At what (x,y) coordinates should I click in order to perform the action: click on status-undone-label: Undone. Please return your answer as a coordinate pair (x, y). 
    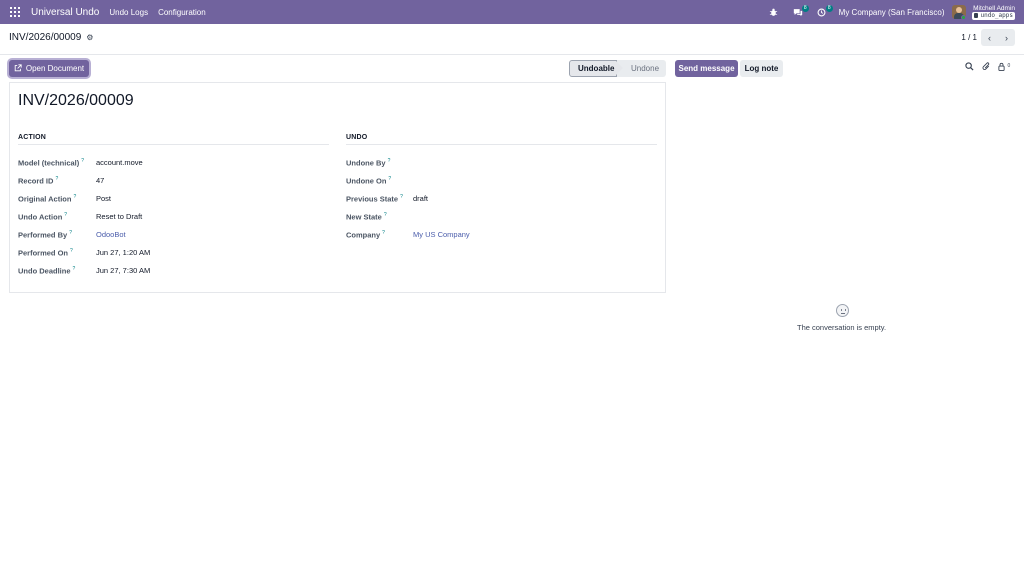
    Looking at the image, I should click on (645, 68).